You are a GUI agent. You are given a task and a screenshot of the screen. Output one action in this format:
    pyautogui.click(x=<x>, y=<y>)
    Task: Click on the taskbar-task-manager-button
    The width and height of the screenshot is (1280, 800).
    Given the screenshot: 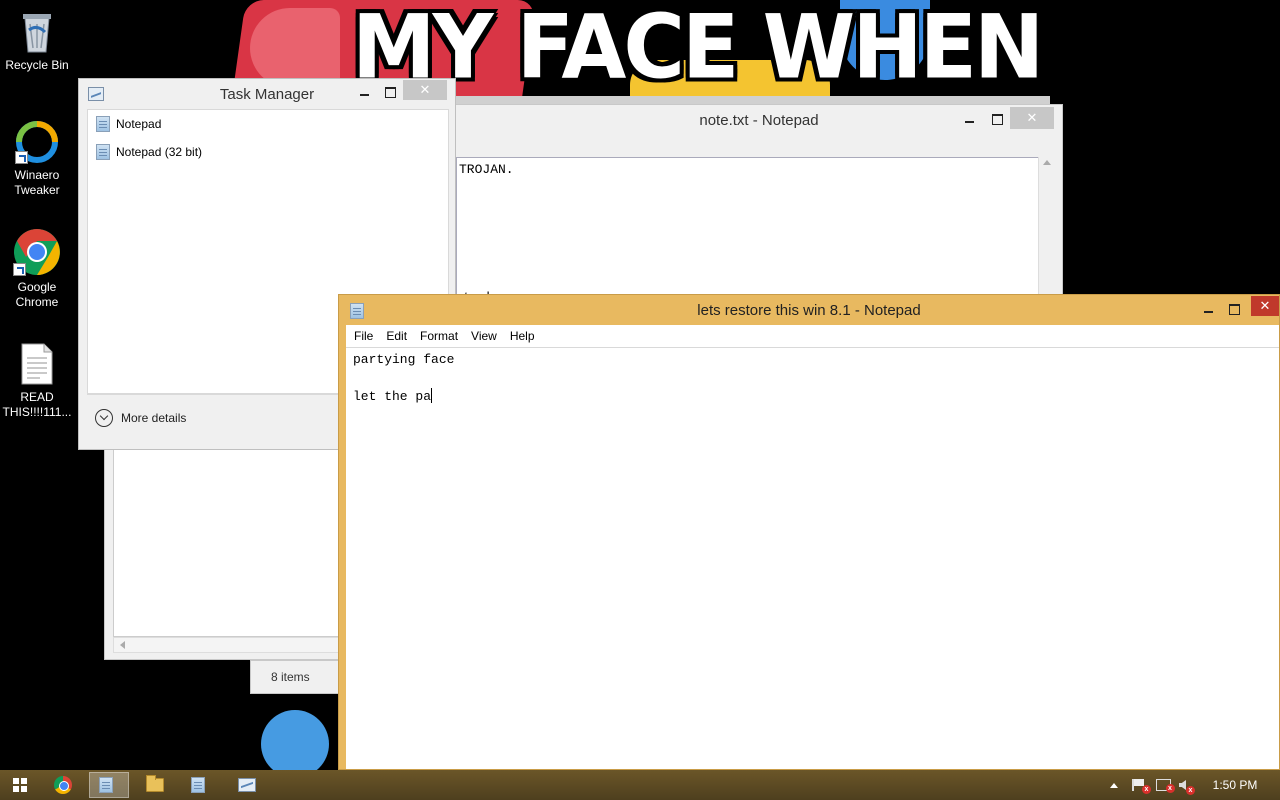 What is the action you would take?
    pyautogui.click(x=247, y=785)
    